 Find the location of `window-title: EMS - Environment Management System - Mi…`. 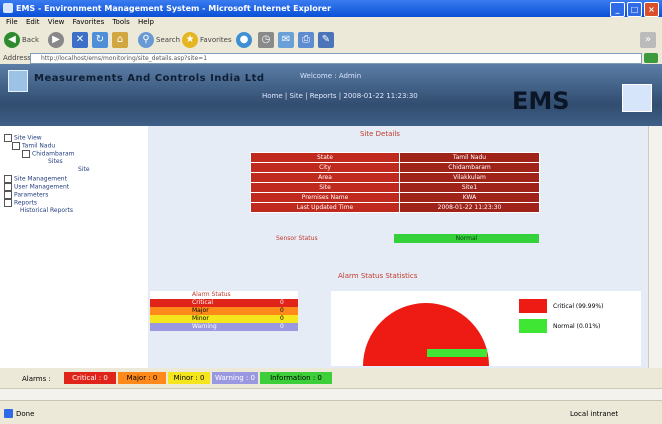

window-title: EMS - Environment Management System - Mi… is located at coordinates (174, 8).